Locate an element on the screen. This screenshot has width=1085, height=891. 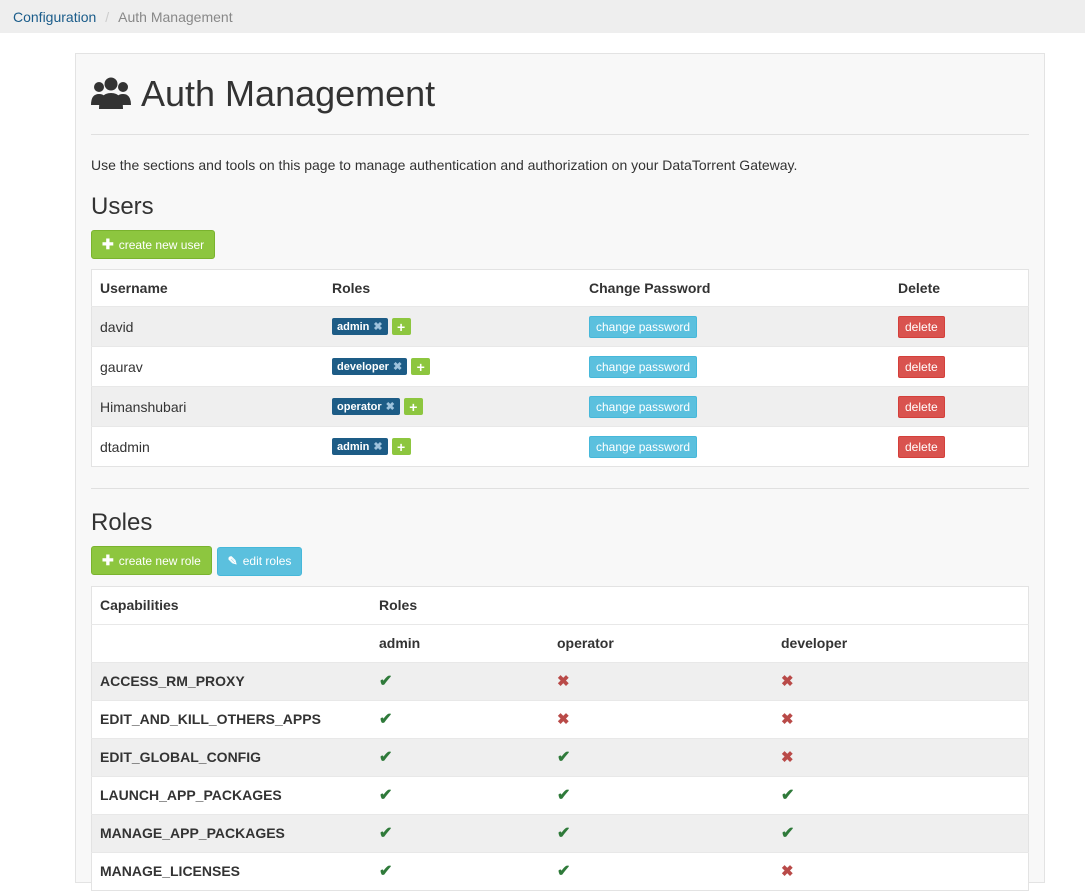
table-row: MANAGE_LICENSES ✔ ✔ ✖ is located at coordinates (560, 870).